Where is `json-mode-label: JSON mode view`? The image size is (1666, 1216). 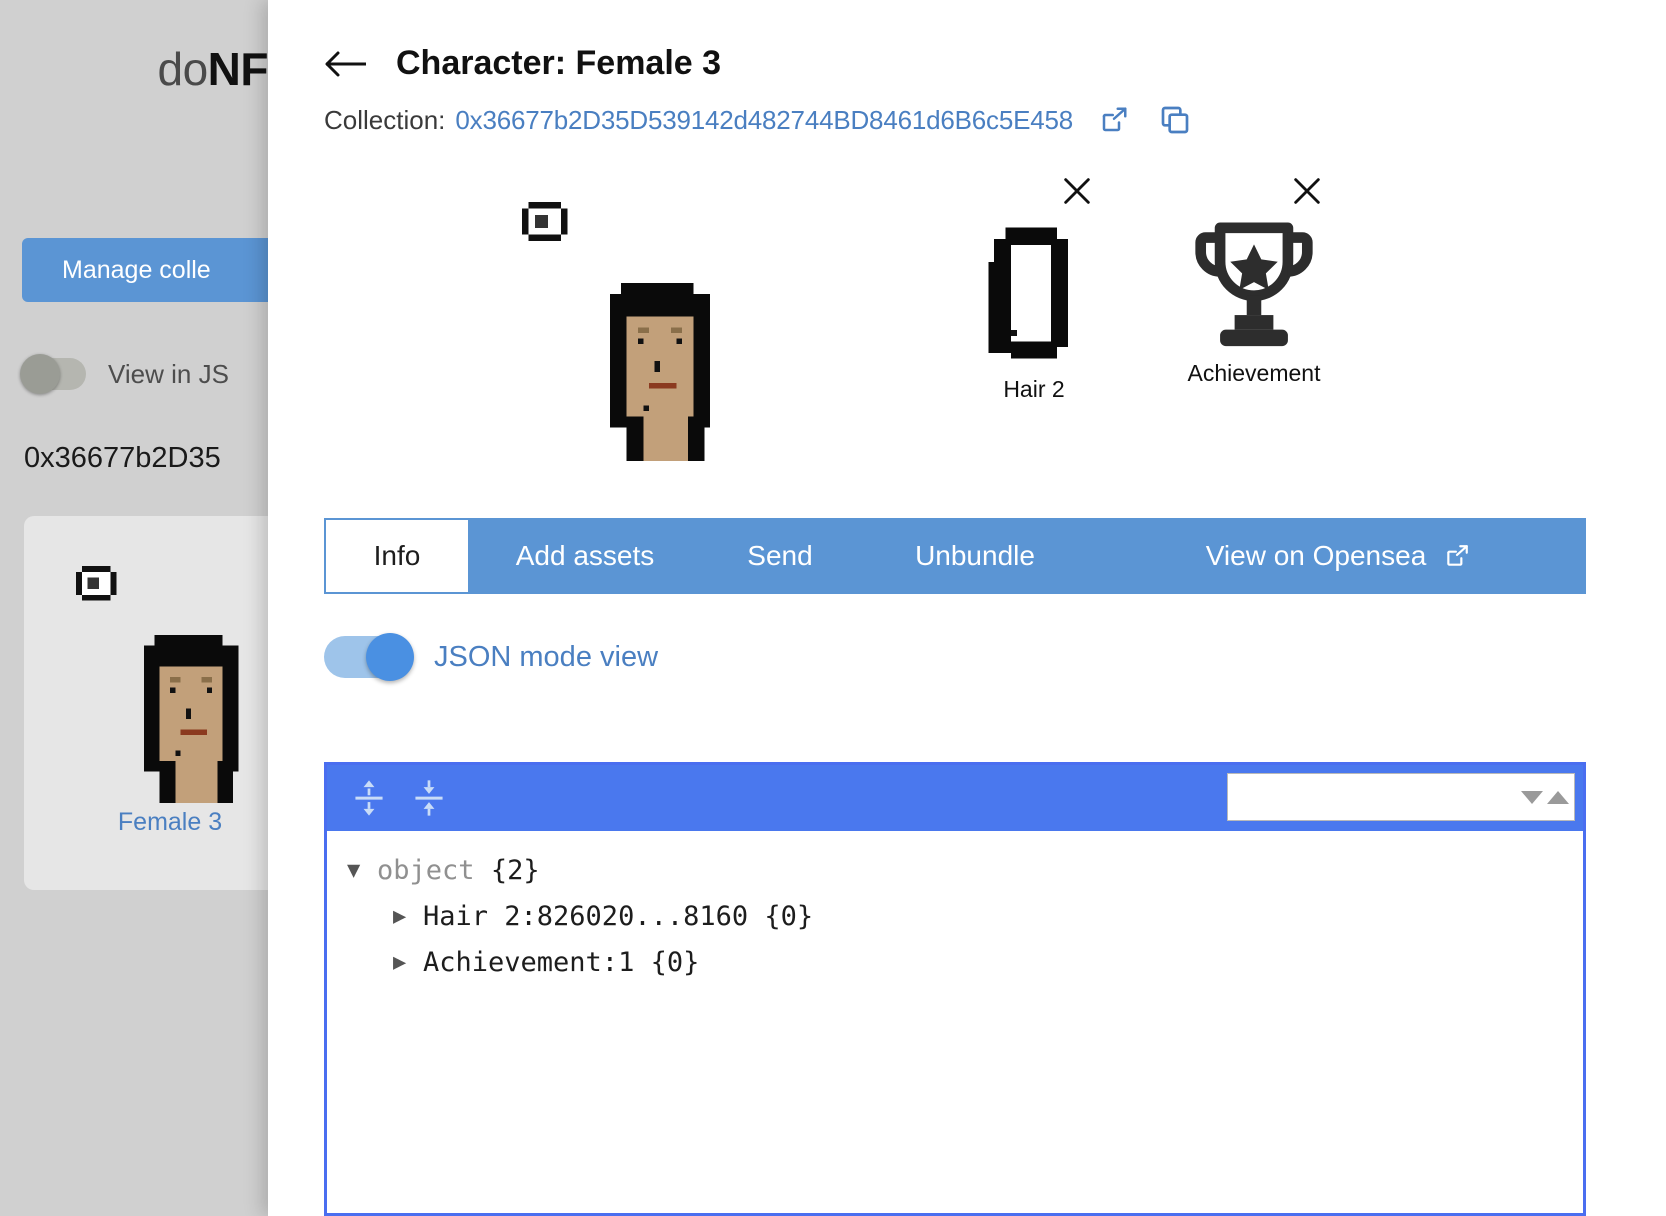 json-mode-label: JSON mode view is located at coordinates (546, 656).